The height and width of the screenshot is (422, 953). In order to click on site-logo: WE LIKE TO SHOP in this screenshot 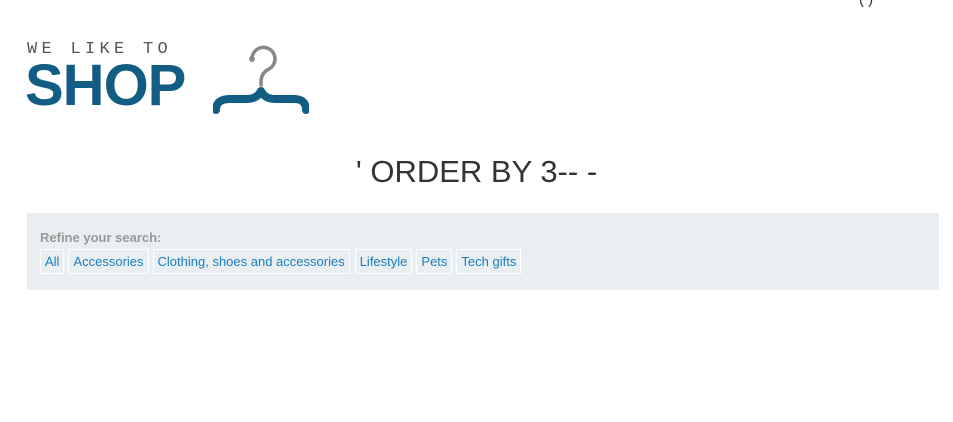, I will do `click(171, 78)`.